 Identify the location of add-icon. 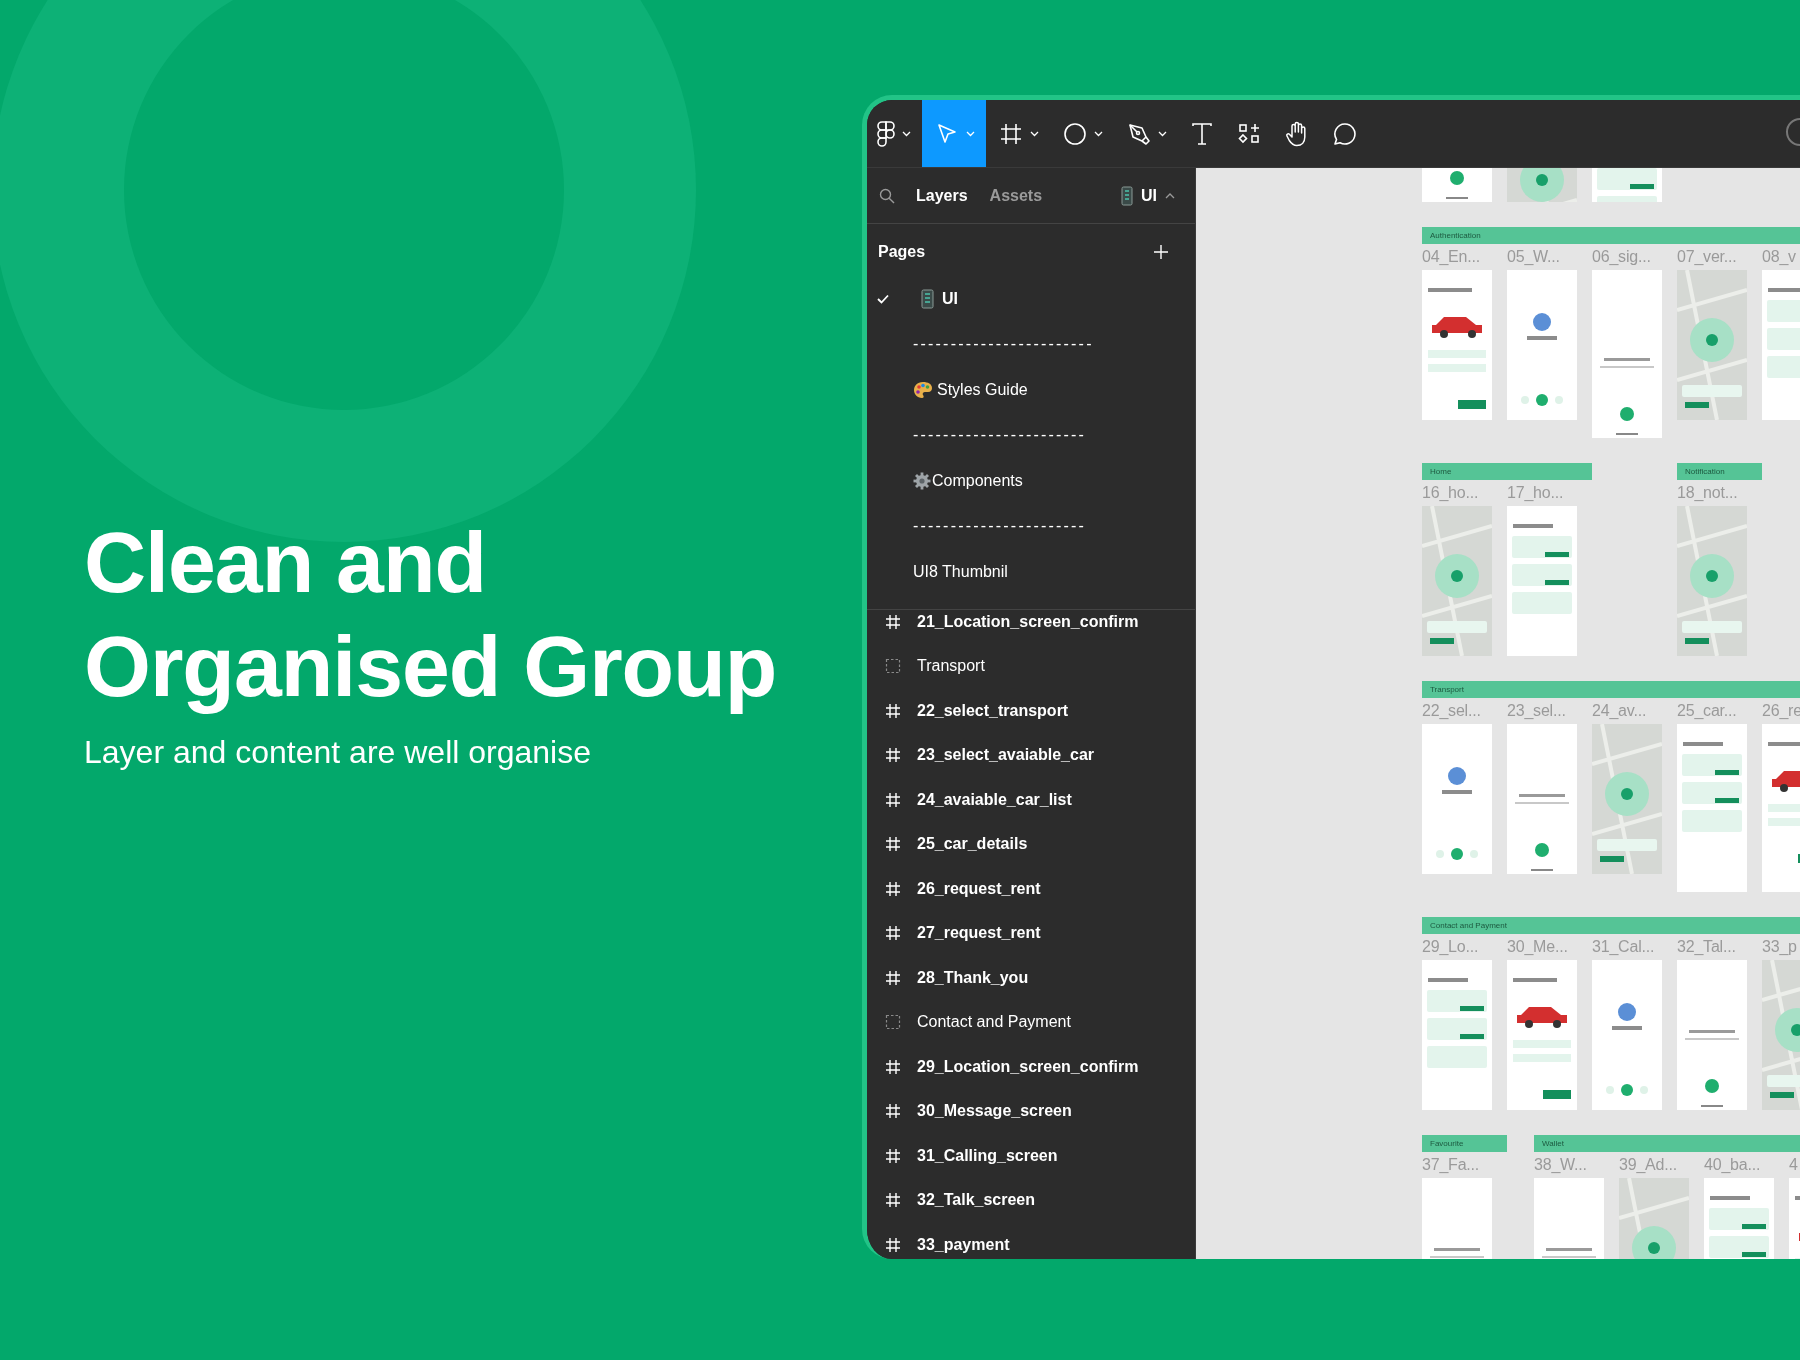
(1161, 252).